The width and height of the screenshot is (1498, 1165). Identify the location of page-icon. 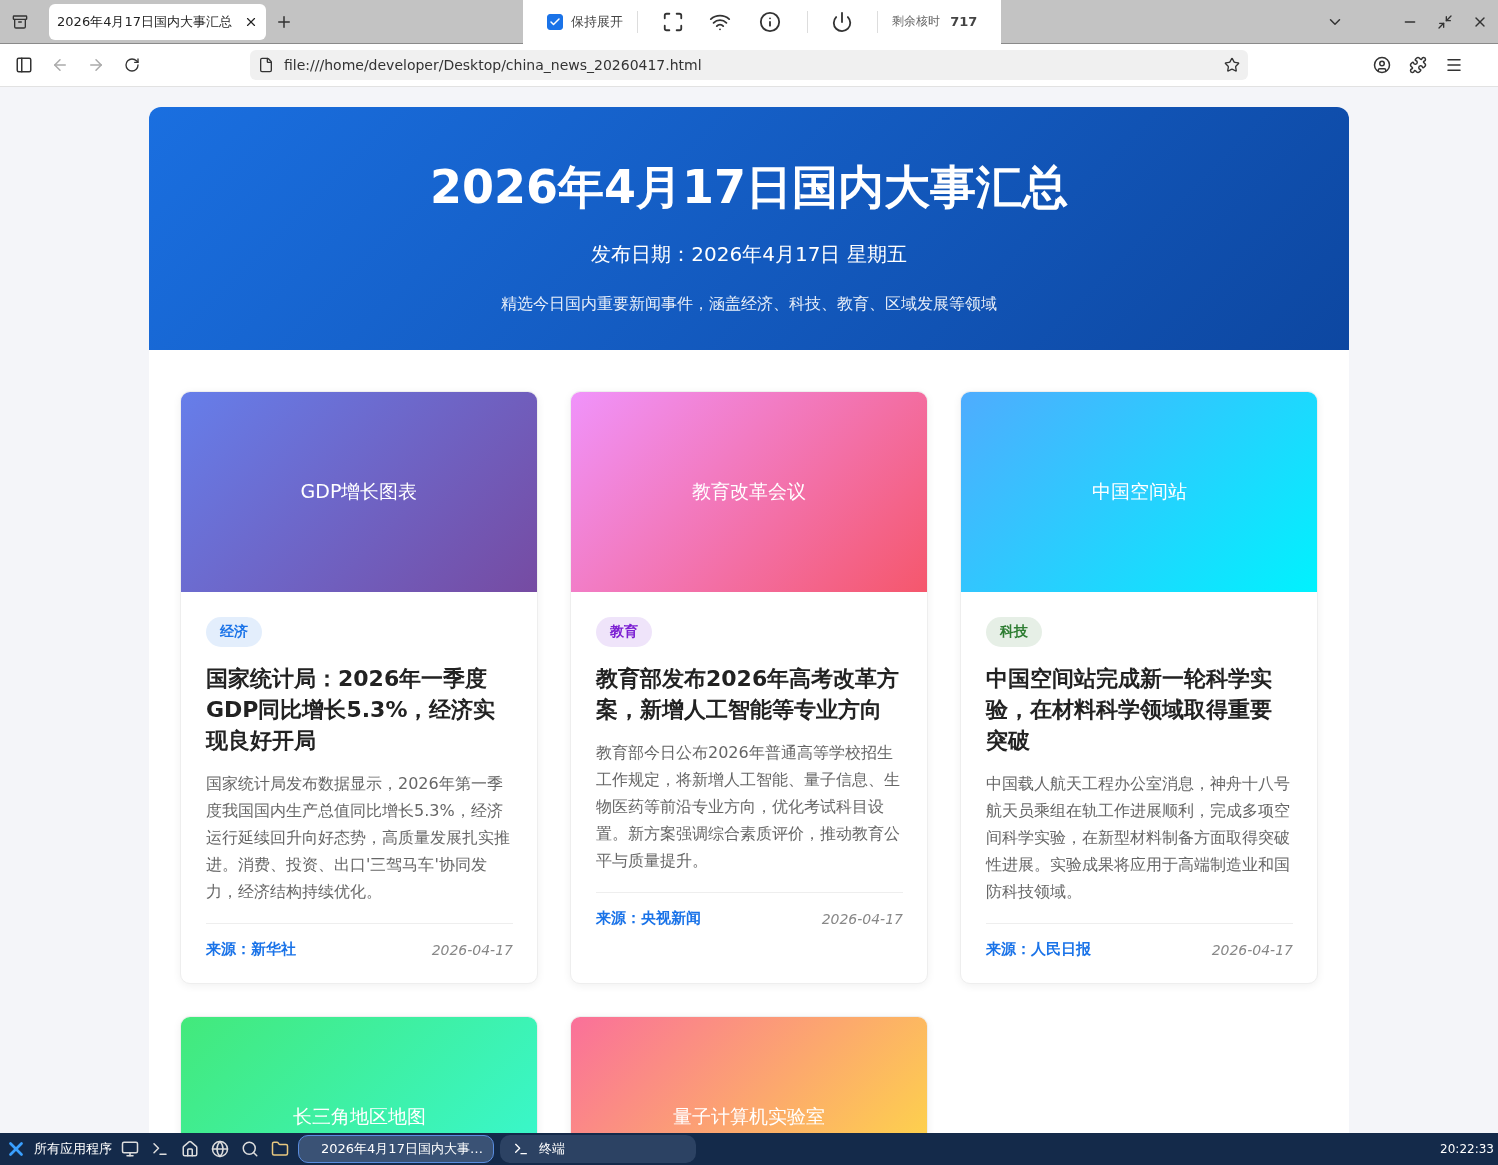
(266, 65).